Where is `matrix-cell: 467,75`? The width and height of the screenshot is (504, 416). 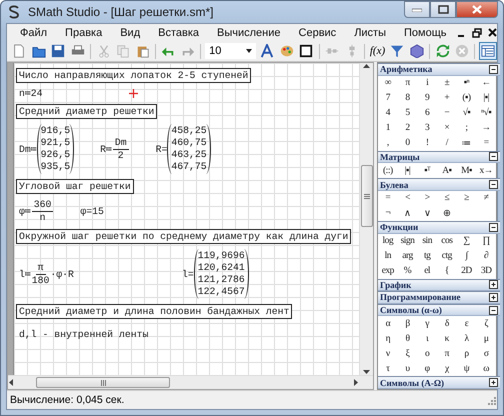
matrix-cell: 467,75 is located at coordinates (189, 167).